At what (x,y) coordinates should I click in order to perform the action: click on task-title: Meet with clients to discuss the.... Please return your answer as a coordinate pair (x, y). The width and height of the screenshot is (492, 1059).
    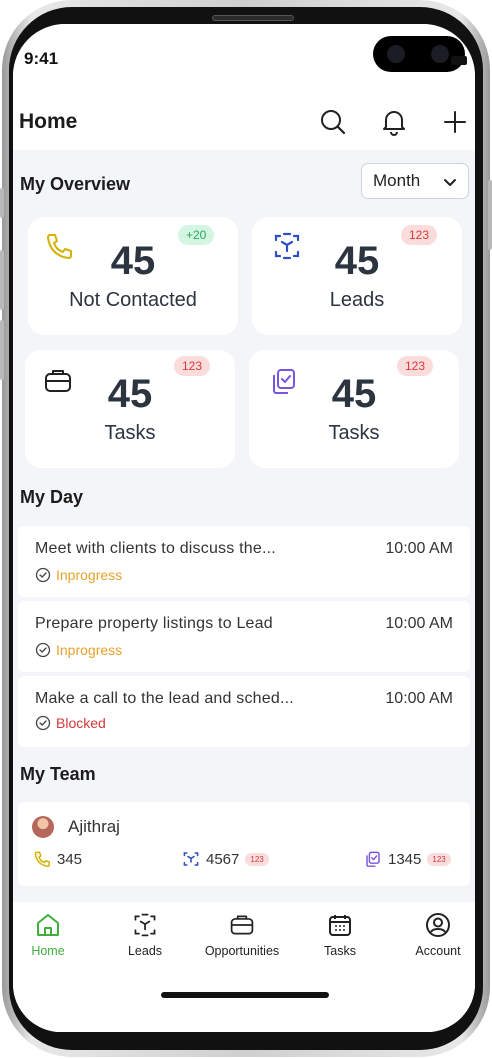
    Looking at the image, I should click on (155, 548).